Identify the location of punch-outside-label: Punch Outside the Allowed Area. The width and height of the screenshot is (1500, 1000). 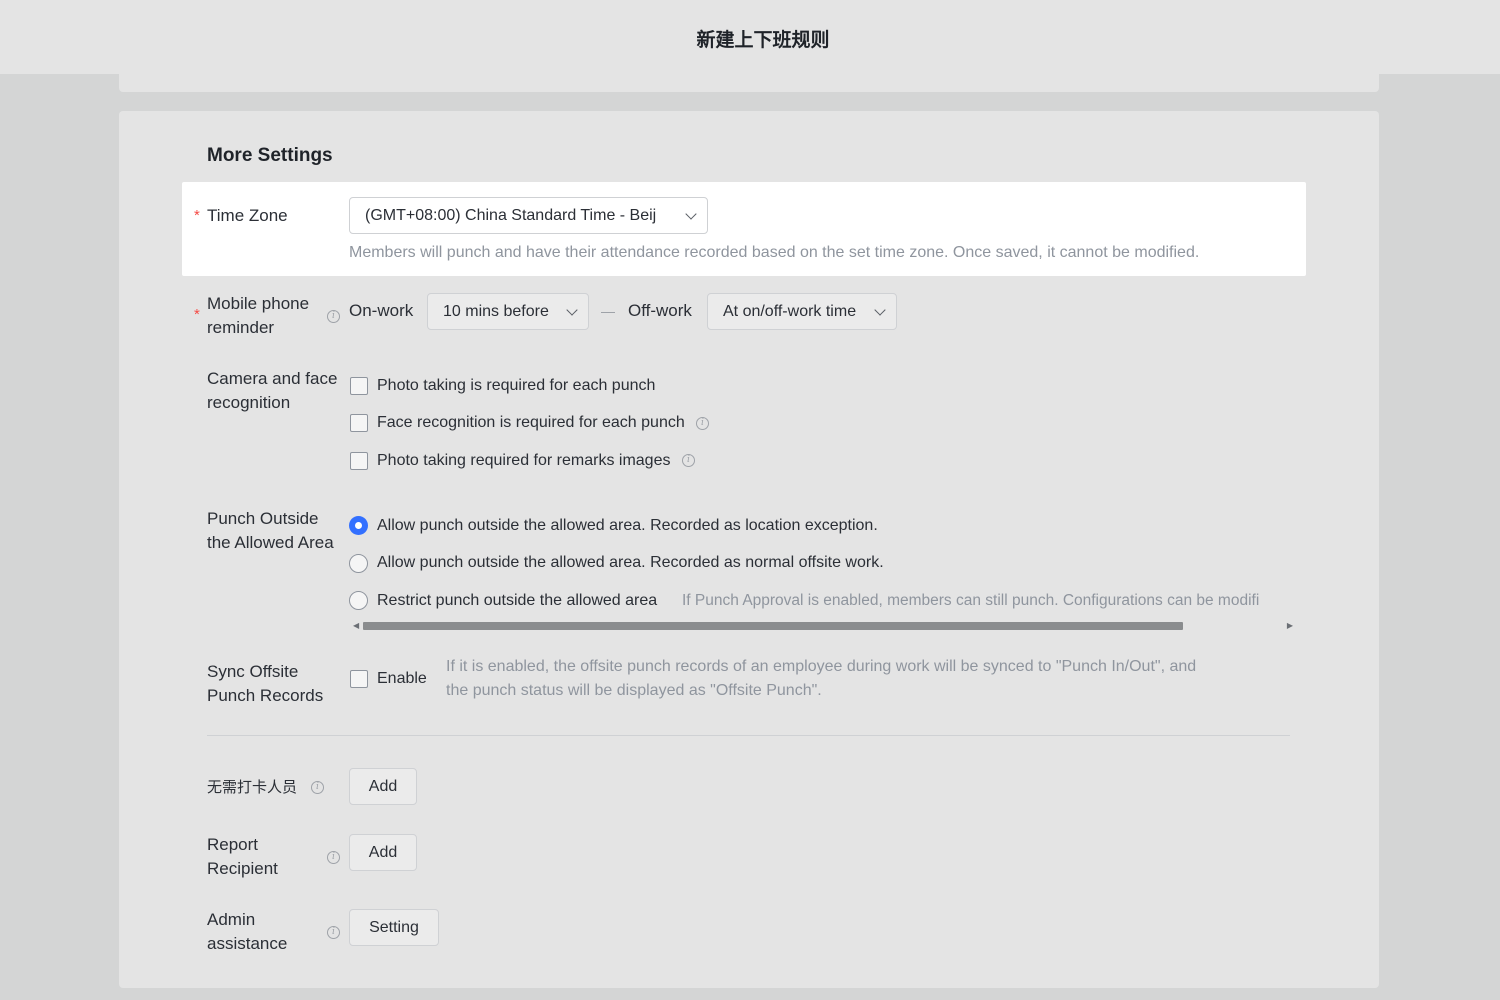
(270, 530).